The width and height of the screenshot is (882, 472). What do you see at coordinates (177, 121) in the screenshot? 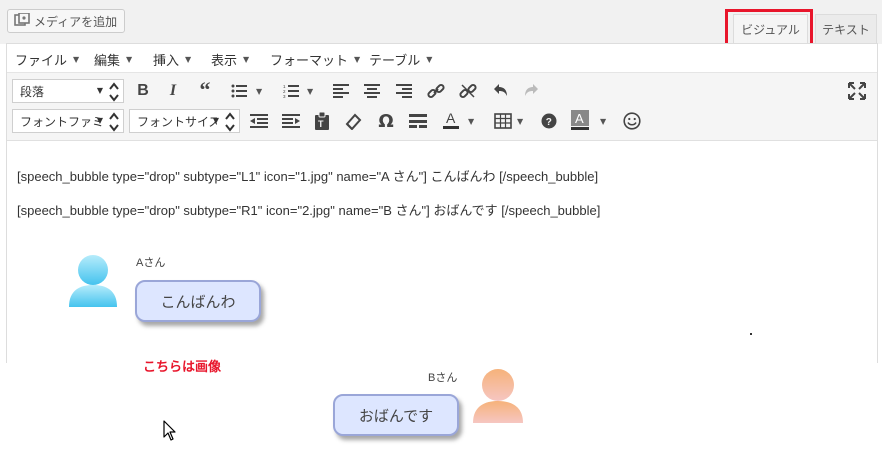
I see `font-size-value: フォントサイズ` at bounding box center [177, 121].